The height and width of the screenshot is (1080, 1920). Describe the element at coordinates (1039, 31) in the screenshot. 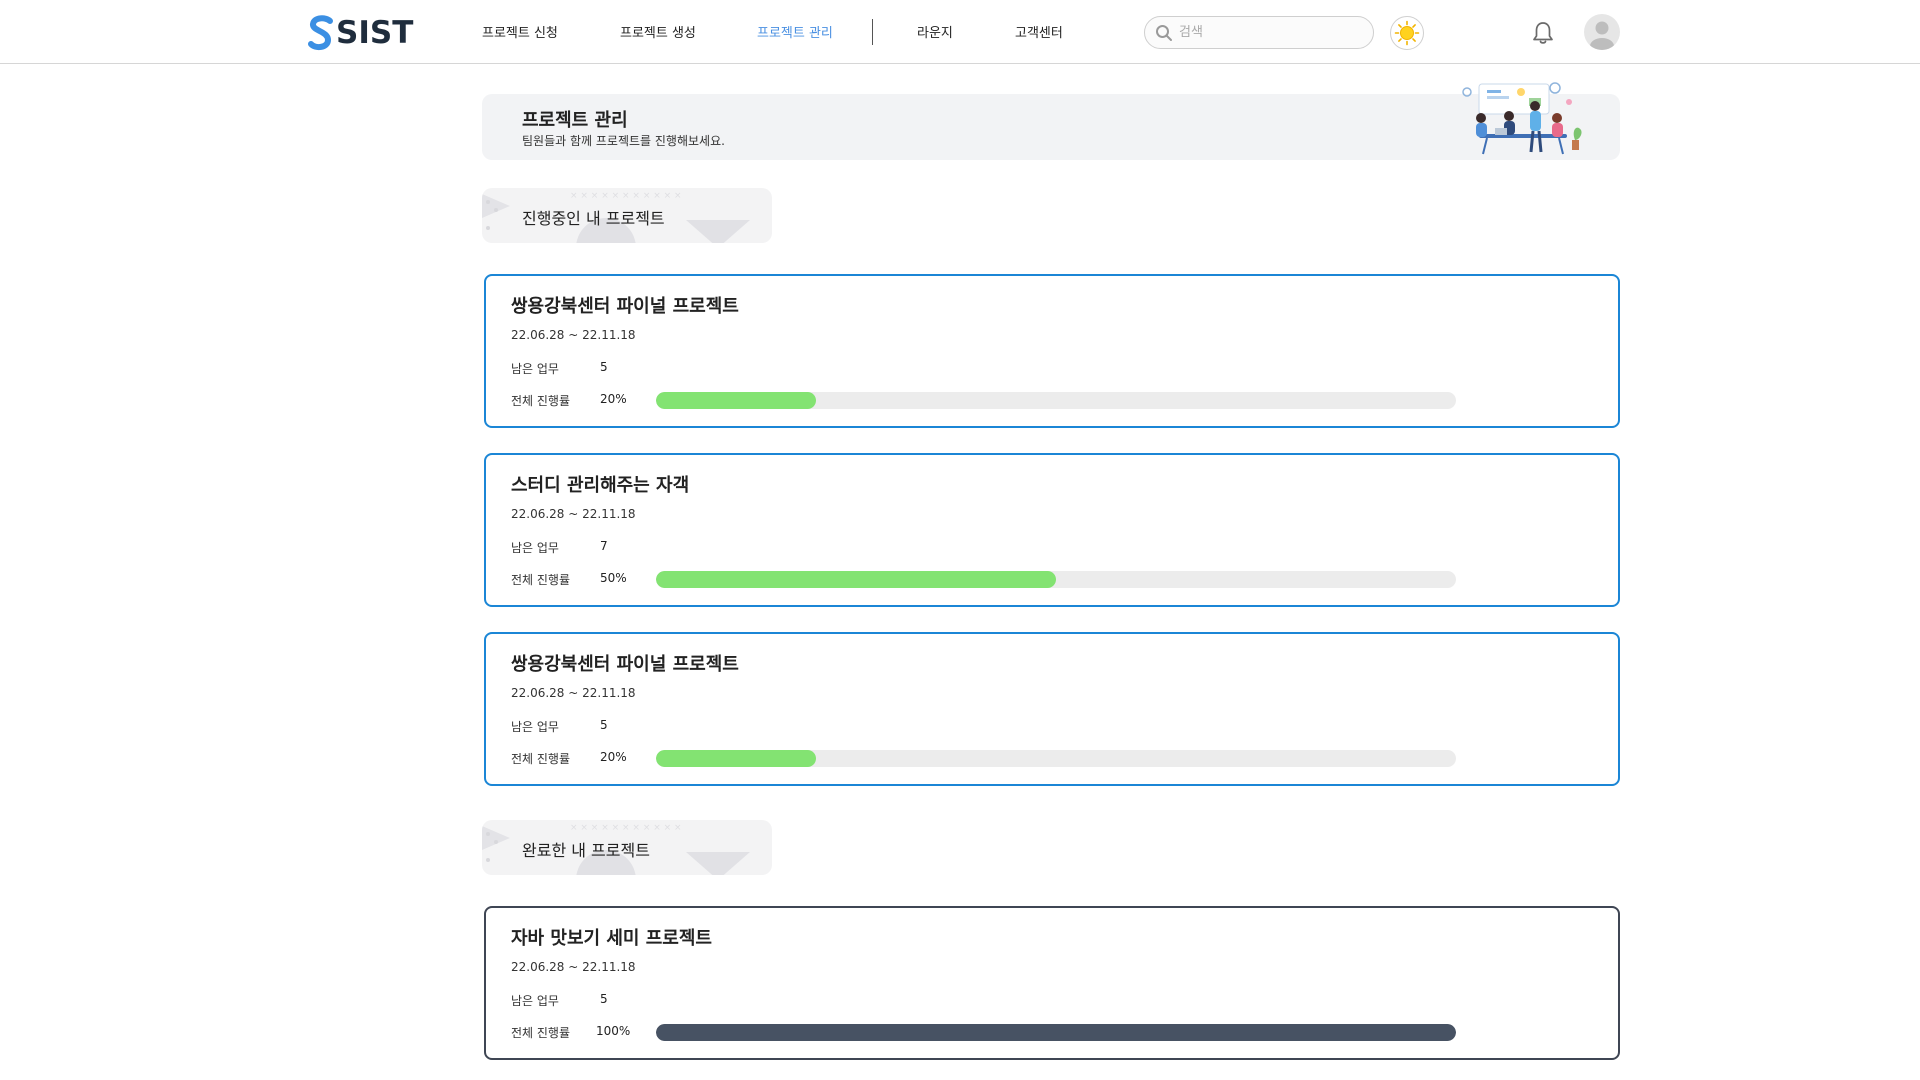

I see `nav-customer-center: 고객센터` at that location.